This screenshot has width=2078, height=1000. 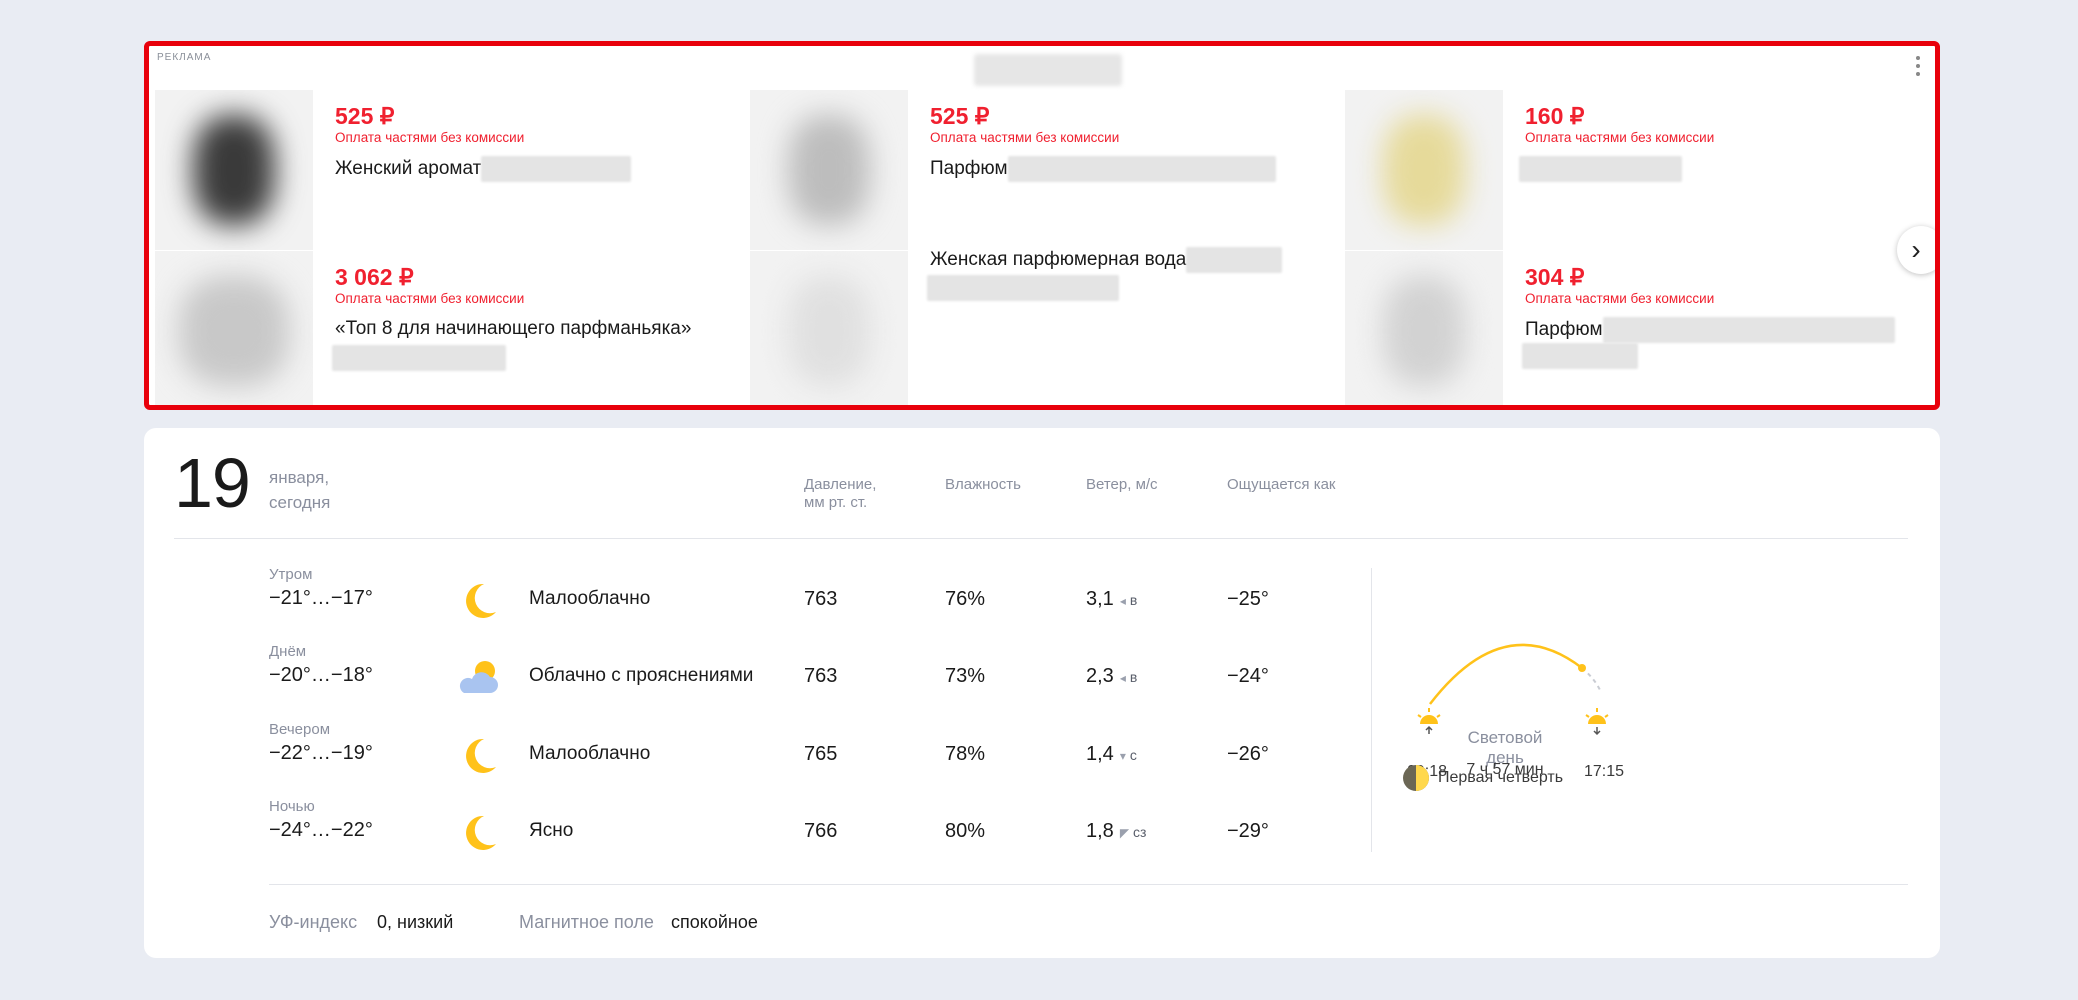 What do you see at coordinates (1116, 831) in the screenshot?
I see `wind-value: 1,8 ◤ сз` at bounding box center [1116, 831].